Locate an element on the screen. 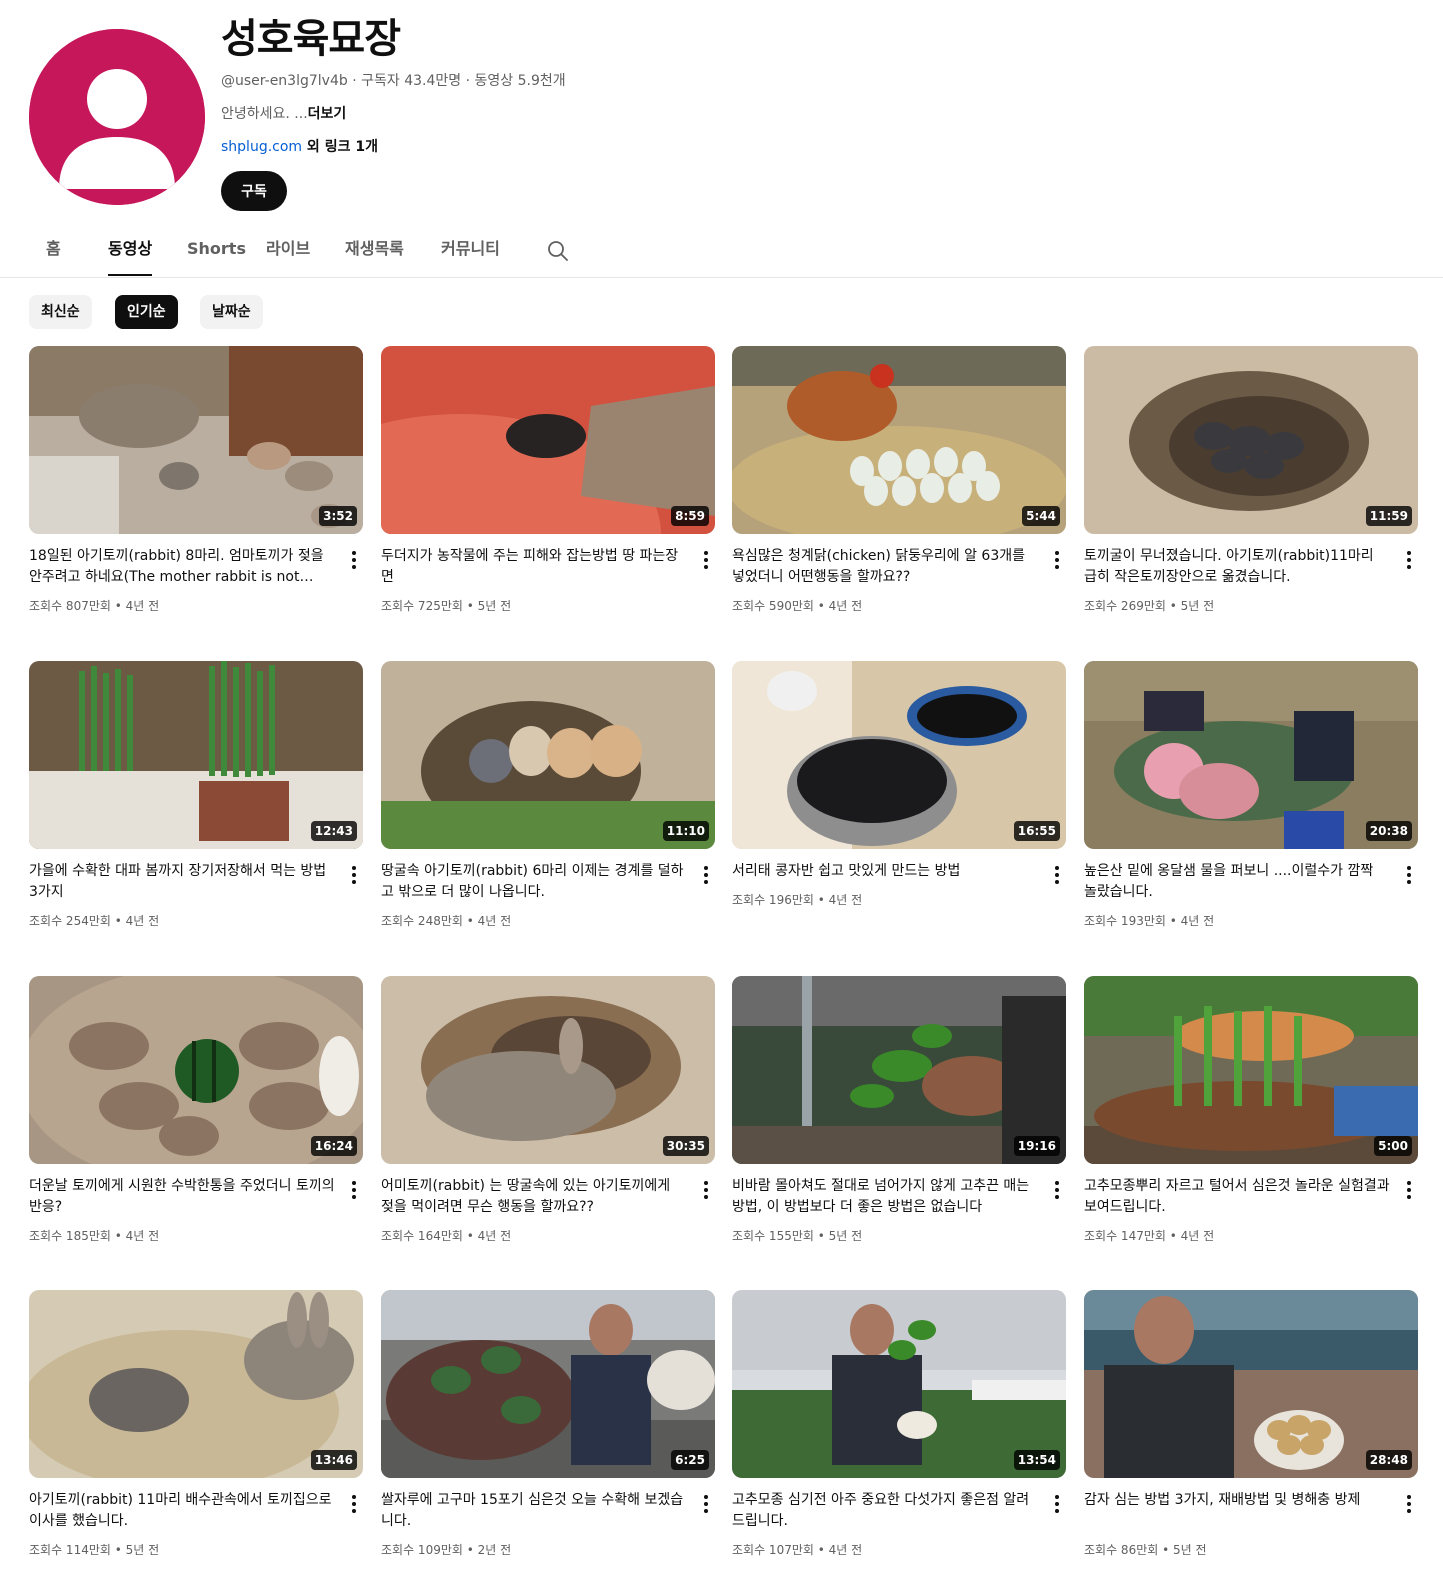  video-thumbnail: 20:38 is located at coordinates (1251, 755).